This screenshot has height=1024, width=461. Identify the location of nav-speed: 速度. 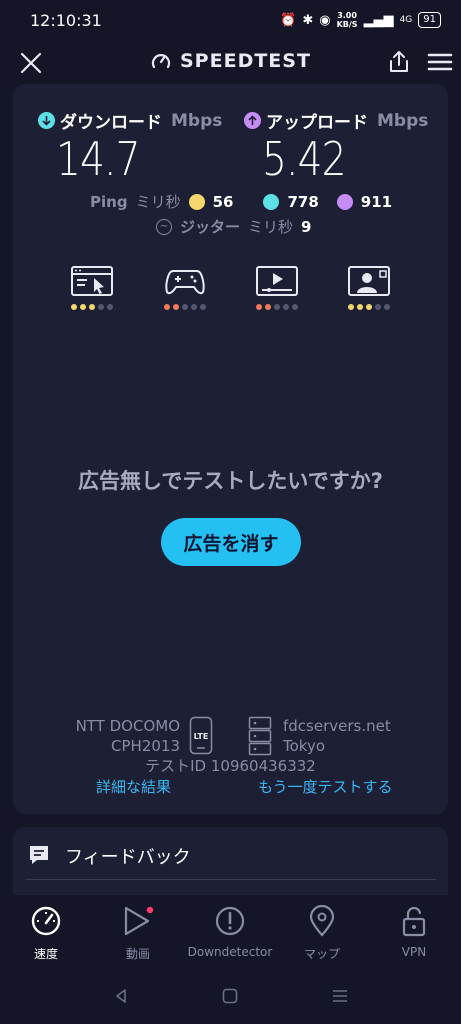
(46, 933).